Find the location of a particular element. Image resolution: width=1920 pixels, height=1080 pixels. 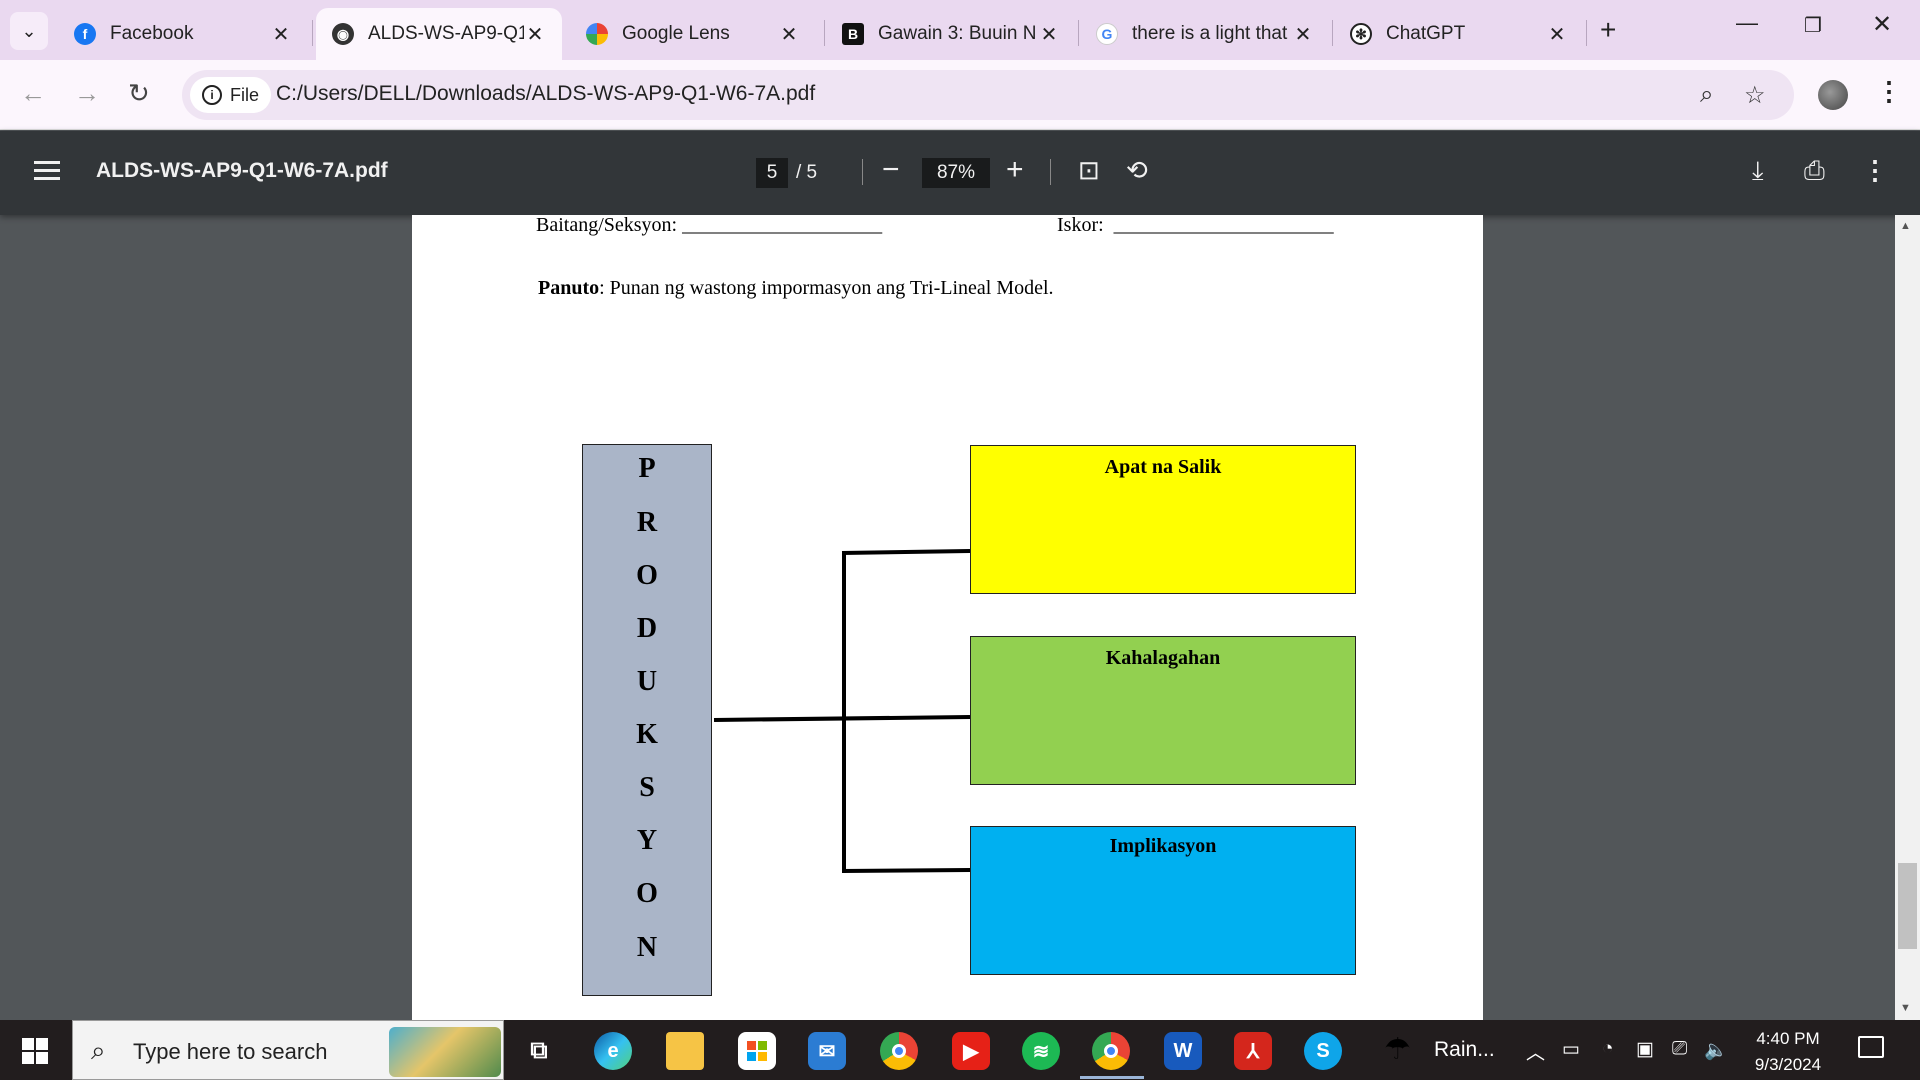

taskbar-search-box: ⌕ Type here to search is located at coordinates (288, 1050).